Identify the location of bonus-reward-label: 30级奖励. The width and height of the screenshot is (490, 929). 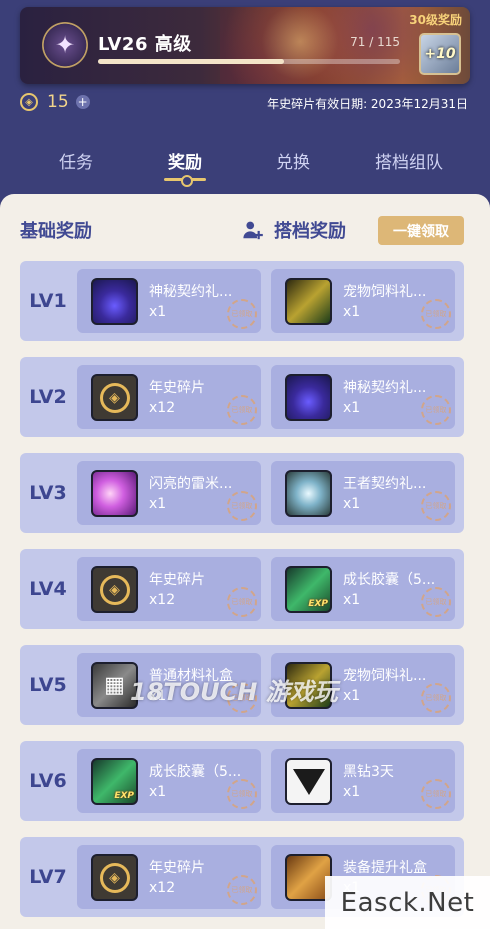
(435, 20).